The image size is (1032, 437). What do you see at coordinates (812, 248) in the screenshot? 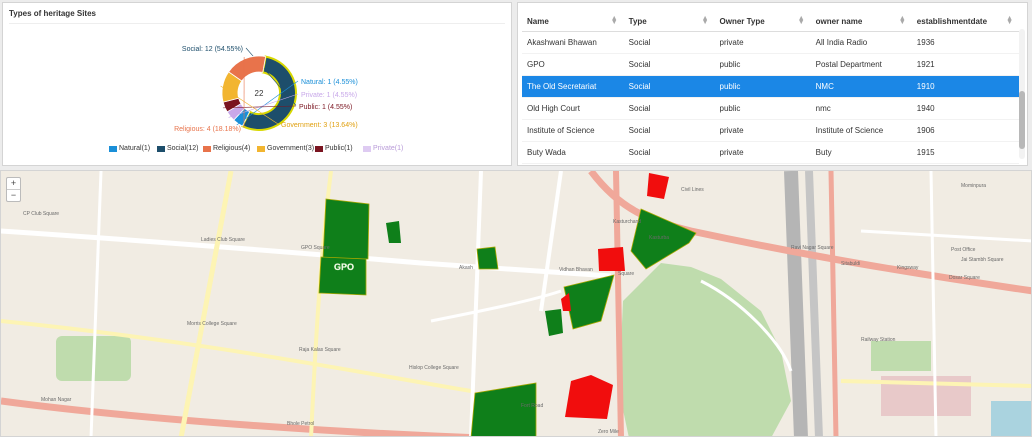
I see `map-place-label: Ravi Nagar Square` at bounding box center [812, 248].